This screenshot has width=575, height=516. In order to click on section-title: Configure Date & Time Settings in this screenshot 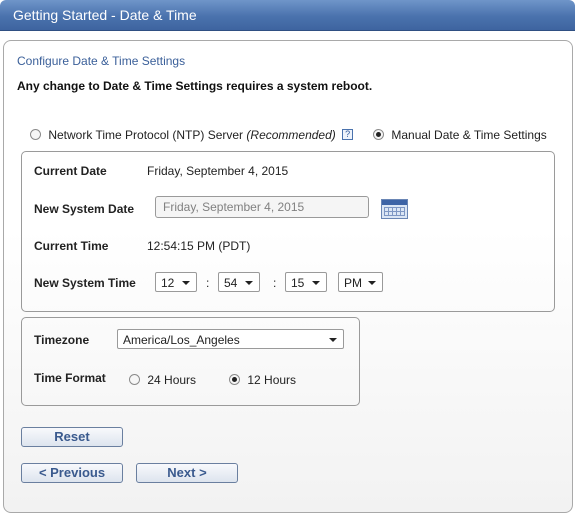, I will do `click(101, 61)`.